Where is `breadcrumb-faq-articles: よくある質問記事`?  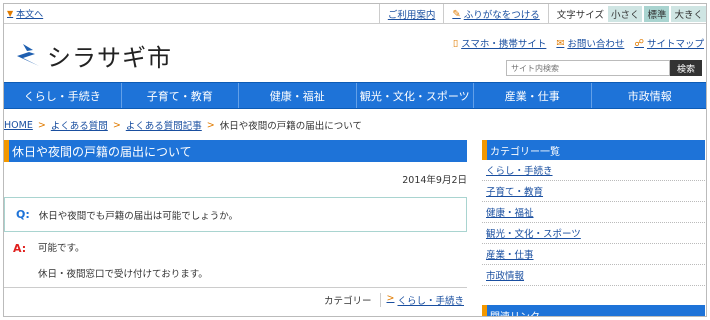
breadcrumb-faq-articles: よくある質問記事 is located at coordinates (164, 125).